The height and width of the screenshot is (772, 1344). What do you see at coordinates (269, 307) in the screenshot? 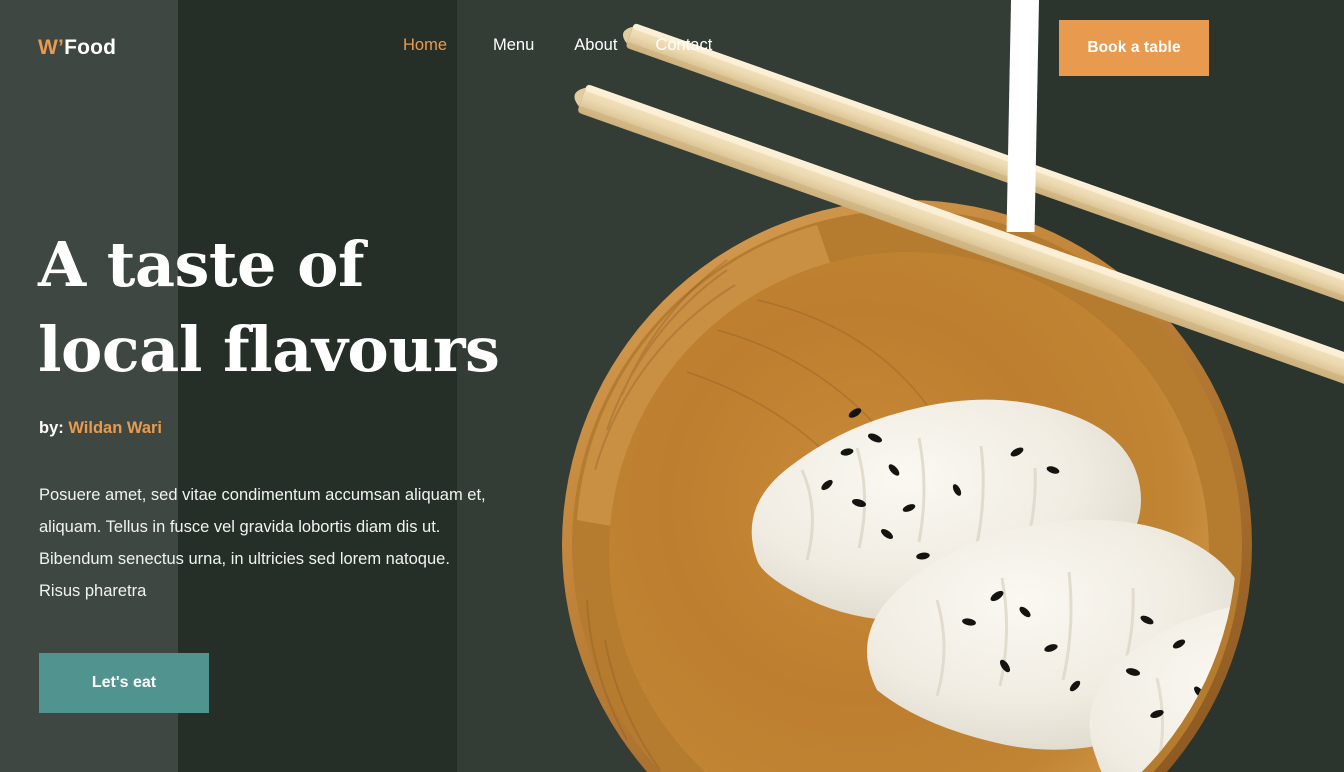
I see `hero-title: A taste of local flavours` at bounding box center [269, 307].